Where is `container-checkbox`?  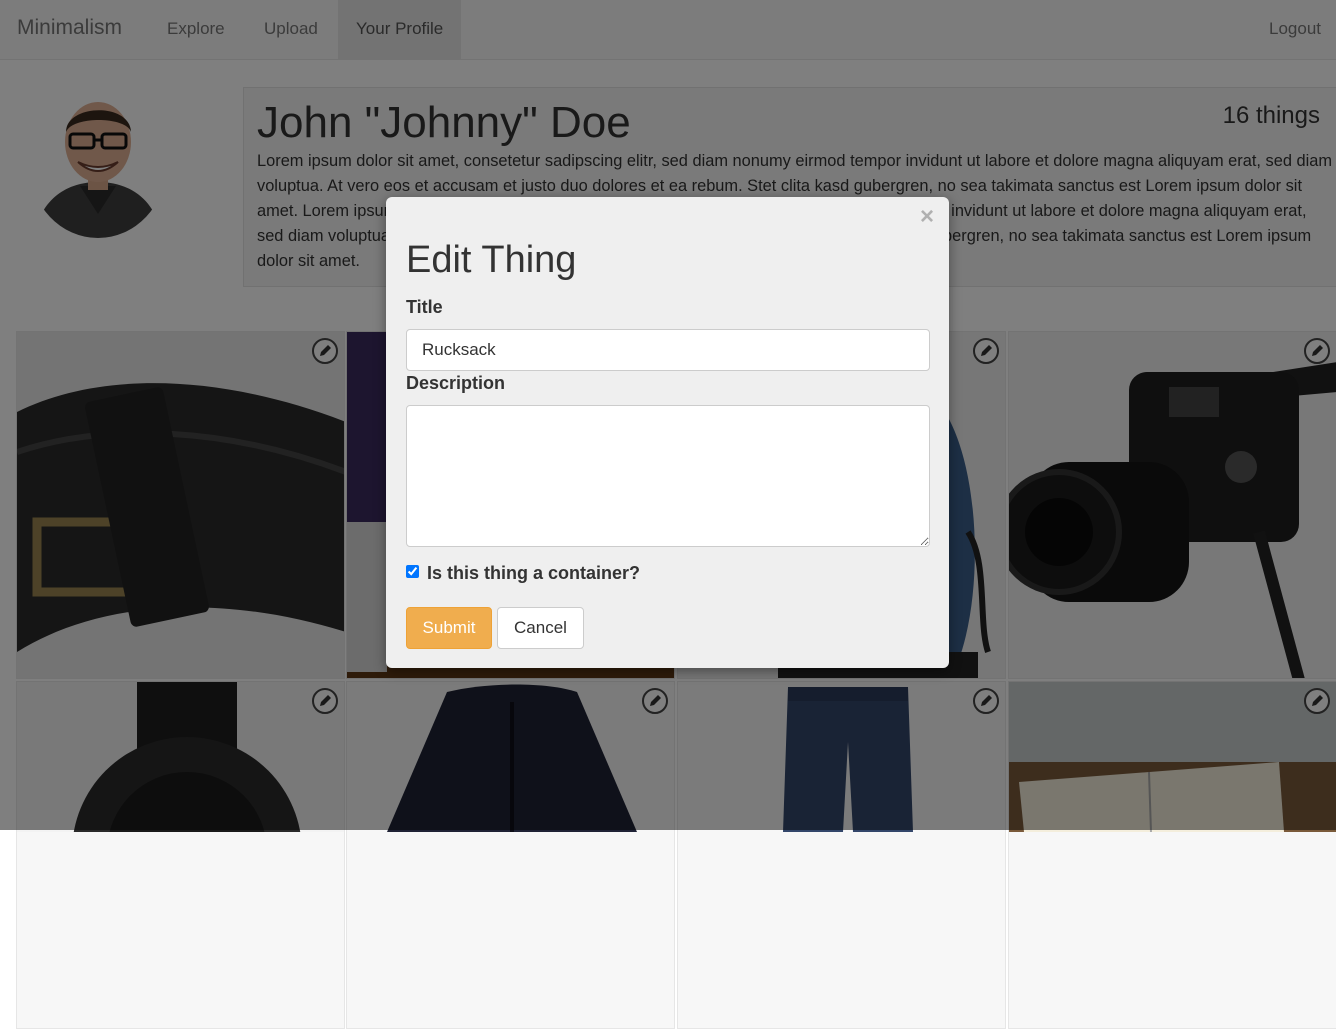 container-checkbox is located at coordinates (412, 571).